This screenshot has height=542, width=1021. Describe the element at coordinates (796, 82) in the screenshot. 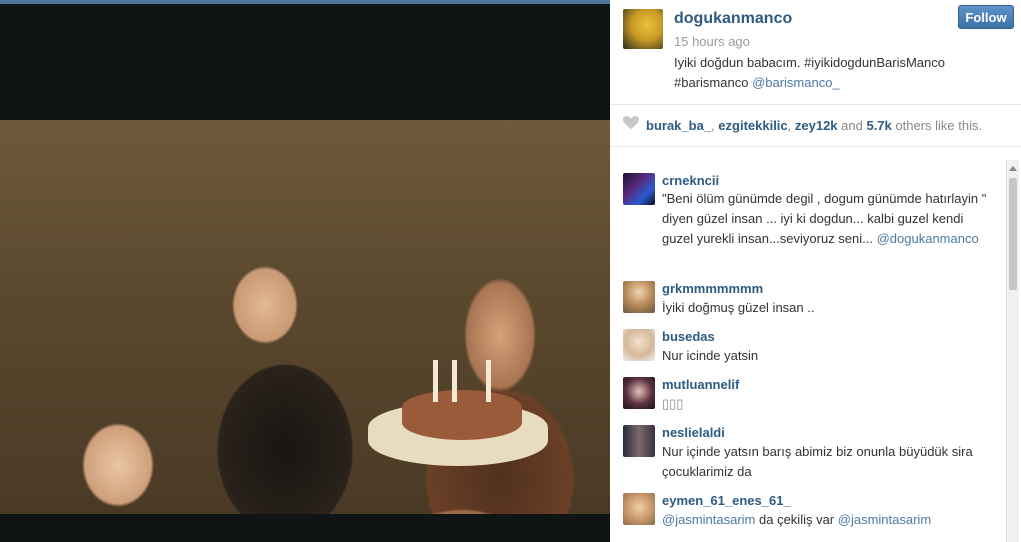

I see `caption-mention: @barismanco_` at that location.